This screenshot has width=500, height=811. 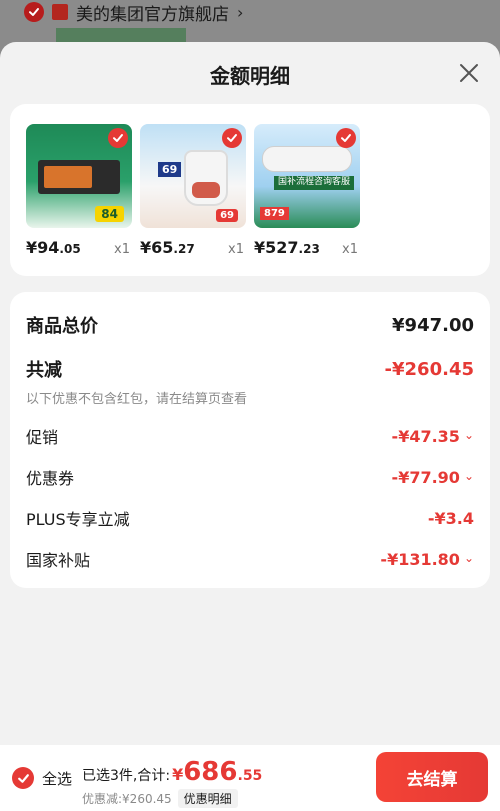 I want to click on store-logo-icon, so click(x=60, y=12).